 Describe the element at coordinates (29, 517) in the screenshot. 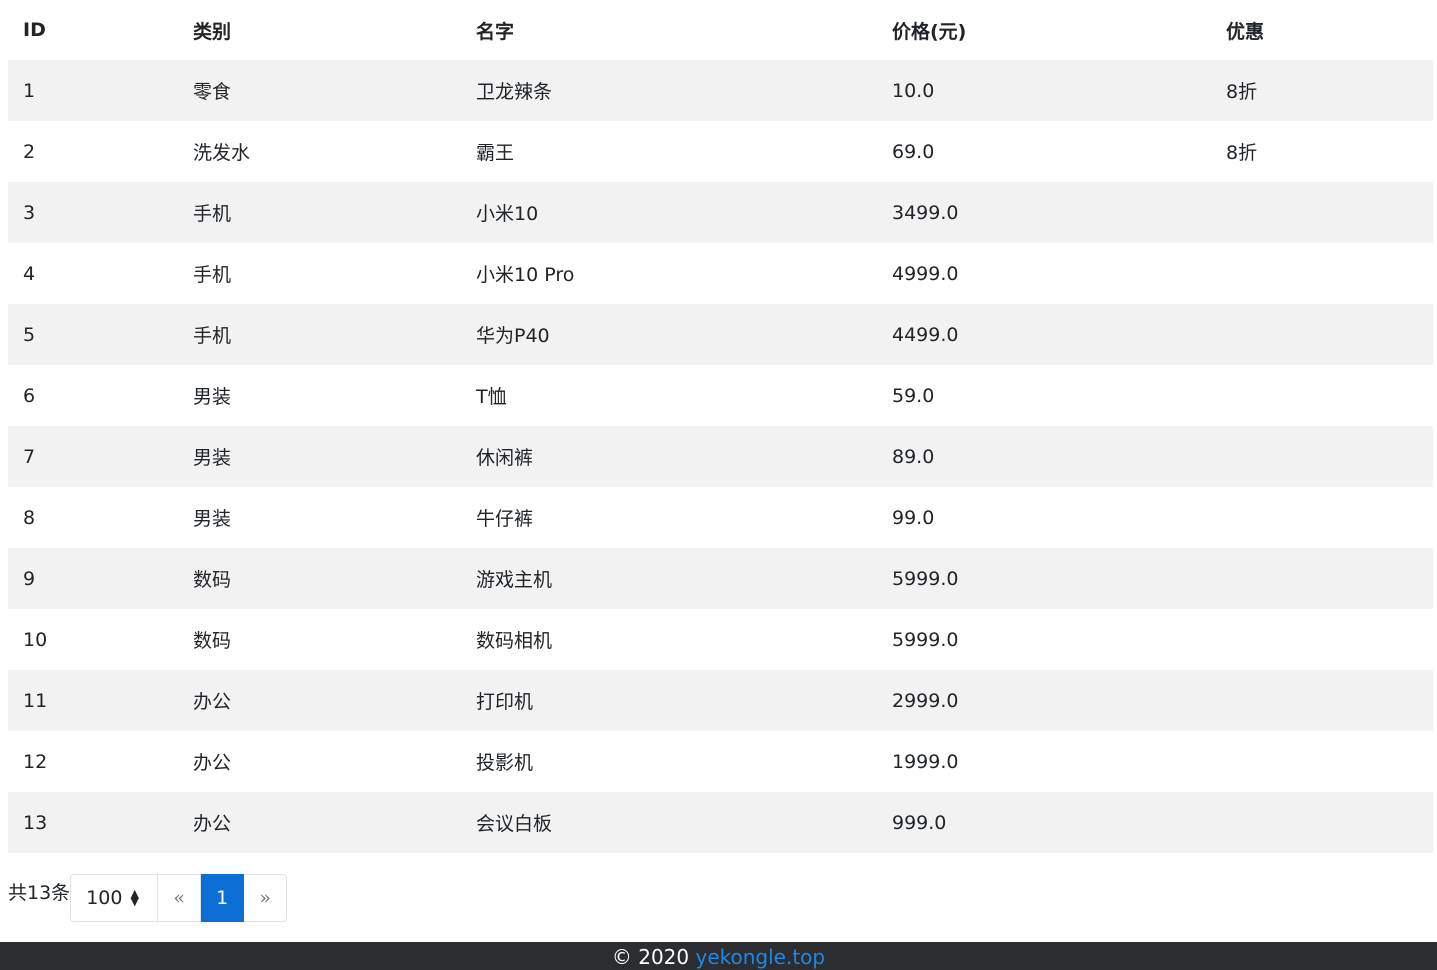

I see `cell-id: 8` at that location.